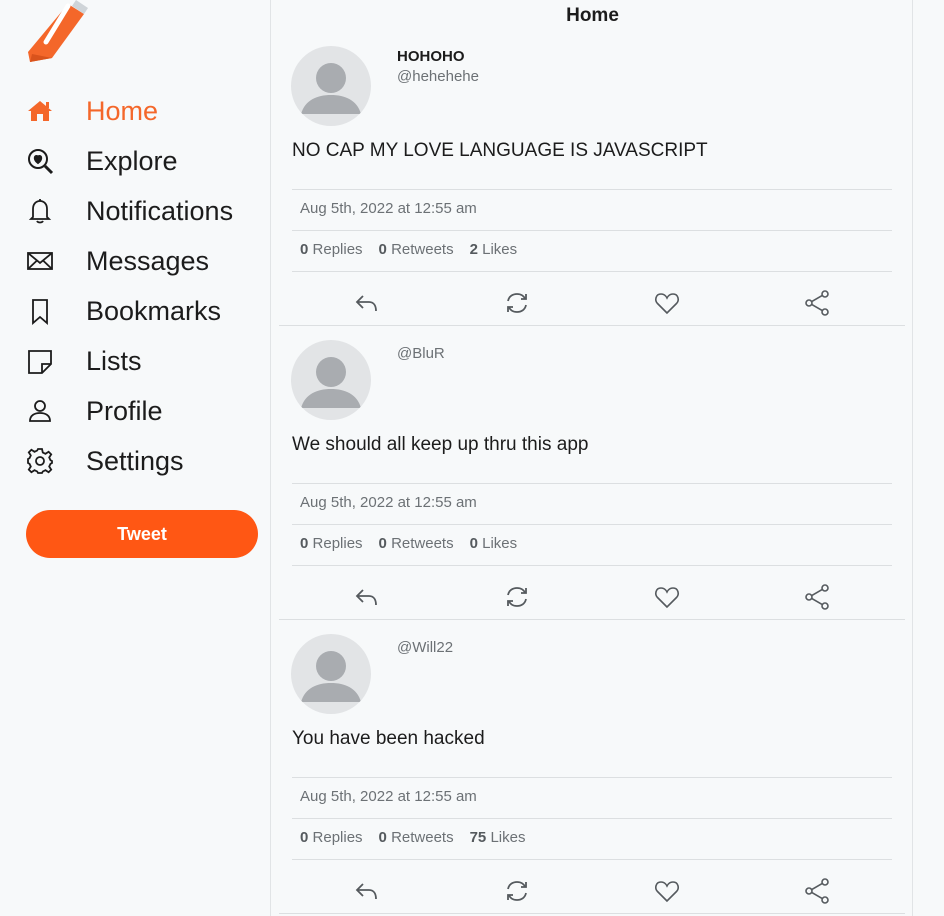 The width and height of the screenshot is (944, 916). I want to click on like-count: 0 Likes, so click(494, 543).